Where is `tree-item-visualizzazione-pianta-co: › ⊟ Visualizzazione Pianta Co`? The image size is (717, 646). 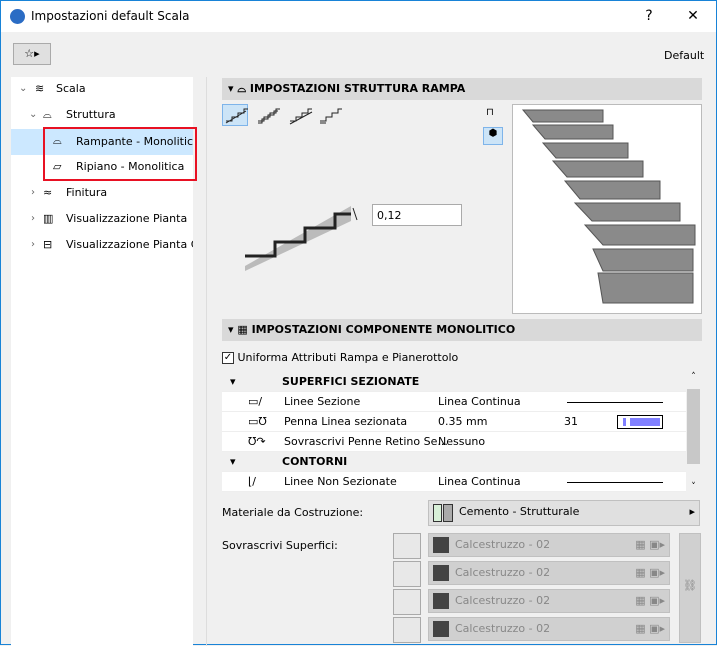 tree-item-visualizzazione-pianta-co: › ⊟ Visualizzazione Pianta Co is located at coordinates (102, 245).